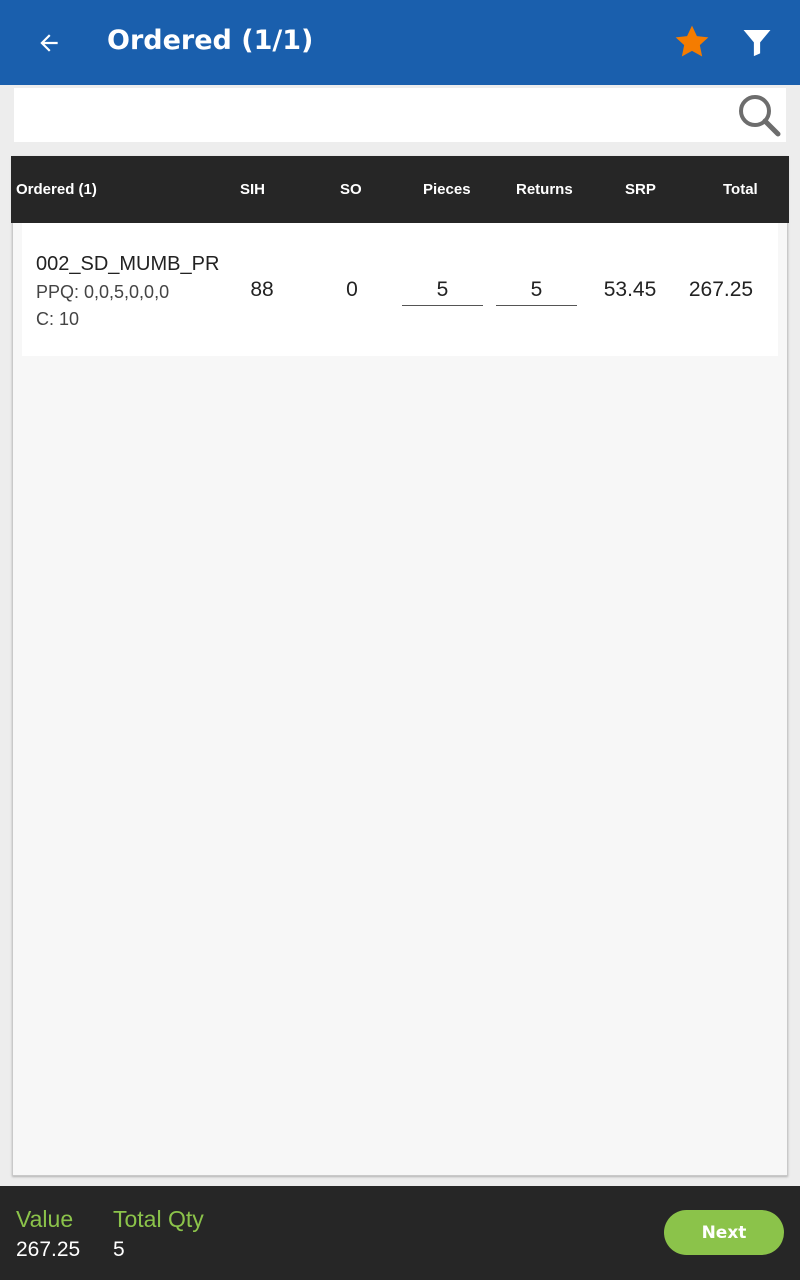 The height and width of the screenshot is (1280, 800). What do you see at coordinates (119, 1249) in the screenshot?
I see `total-qty-value: 5` at bounding box center [119, 1249].